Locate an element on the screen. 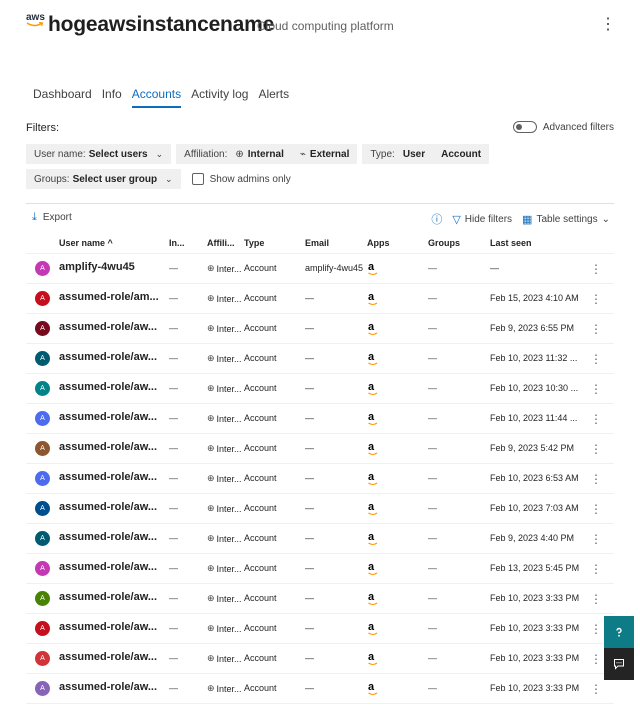 This screenshot has height=708, width=640. type-account-button: Account is located at coordinates (461, 154).